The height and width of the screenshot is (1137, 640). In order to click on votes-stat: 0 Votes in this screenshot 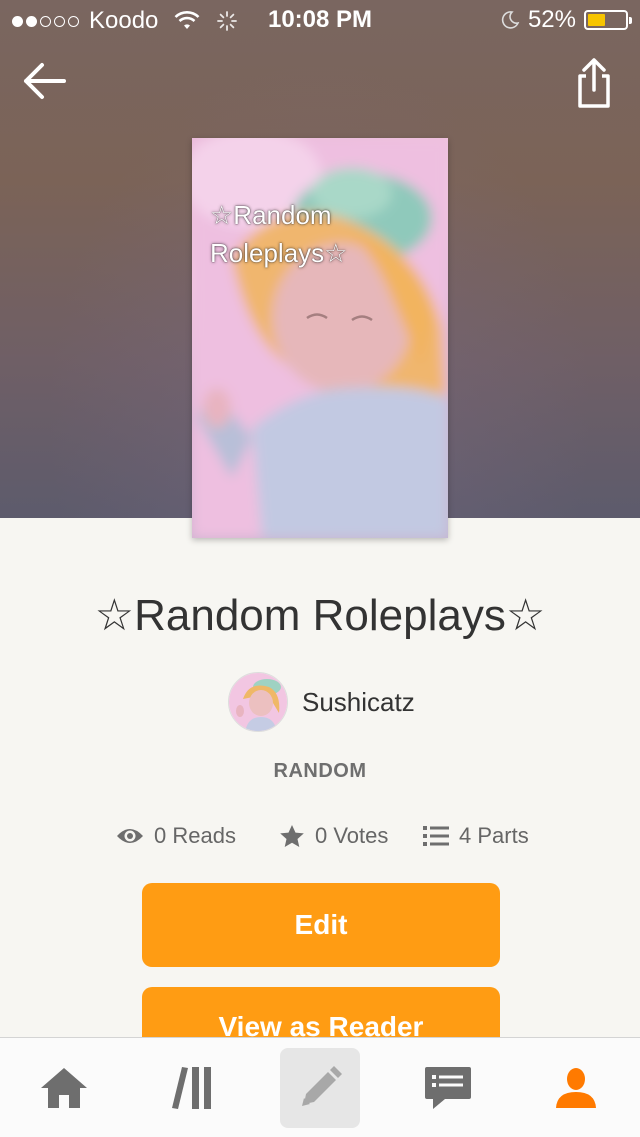, I will do `click(333, 836)`.